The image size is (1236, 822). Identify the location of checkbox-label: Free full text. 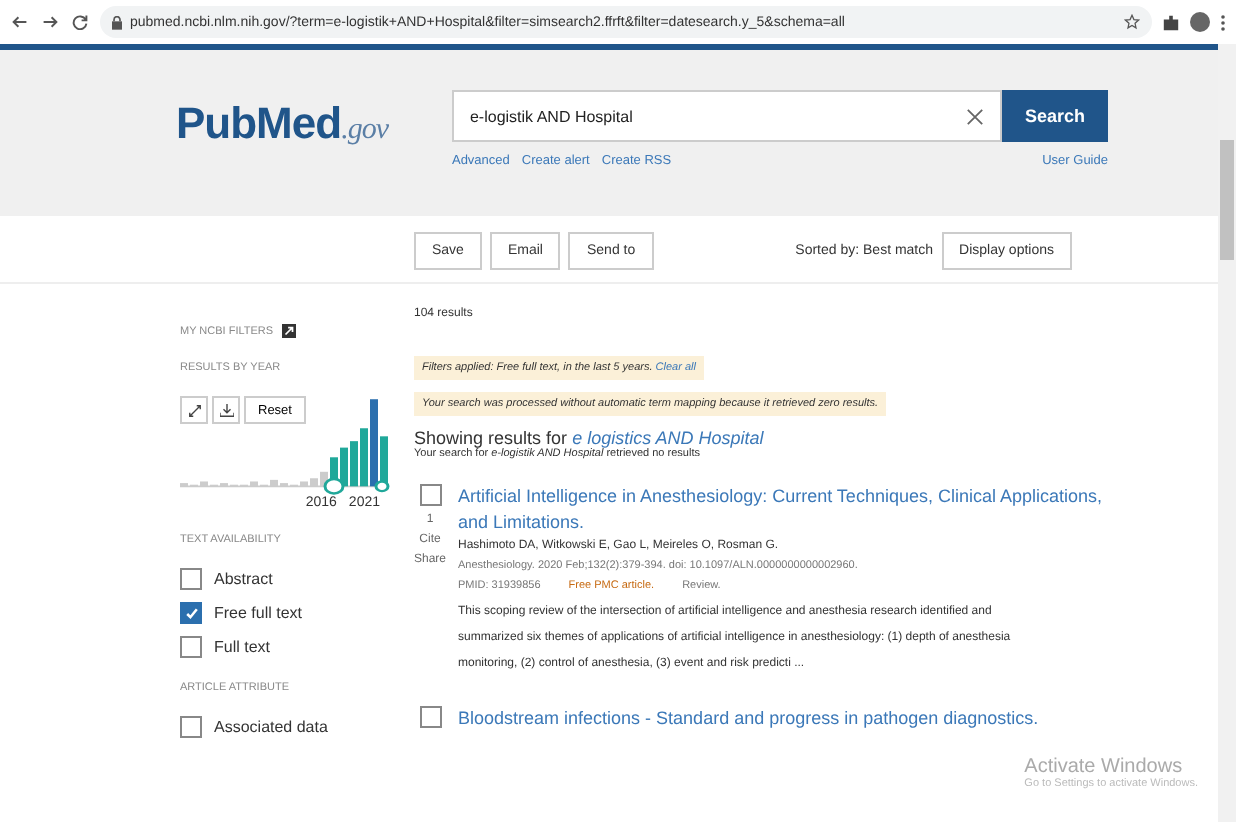
(258, 613).